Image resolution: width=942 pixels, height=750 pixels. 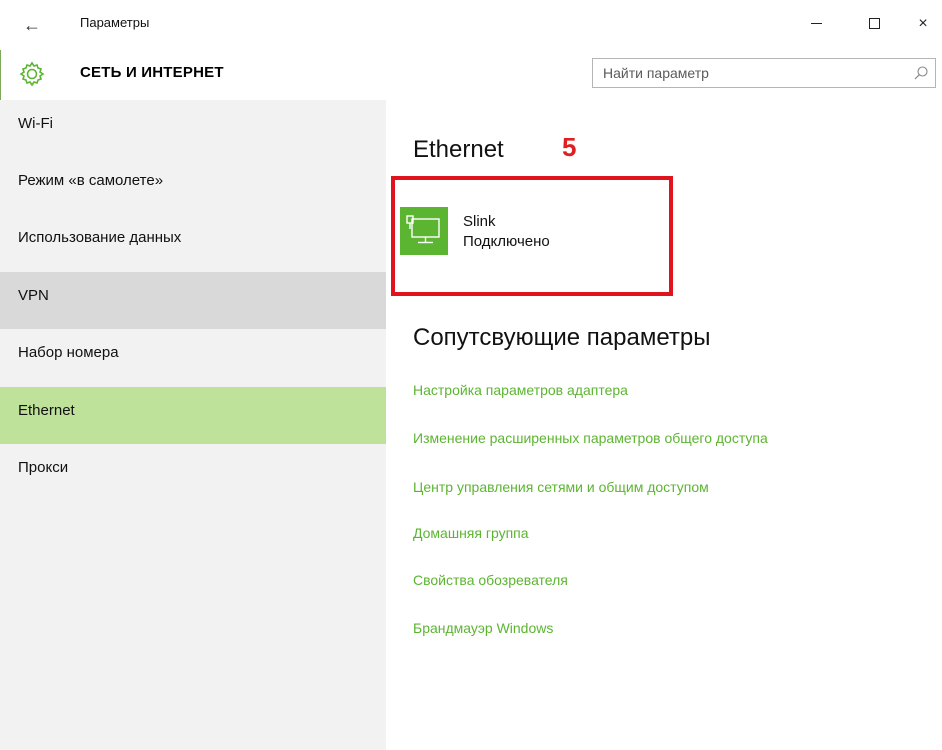 I want to click on minimize-icon, so click(x=816, y=24).